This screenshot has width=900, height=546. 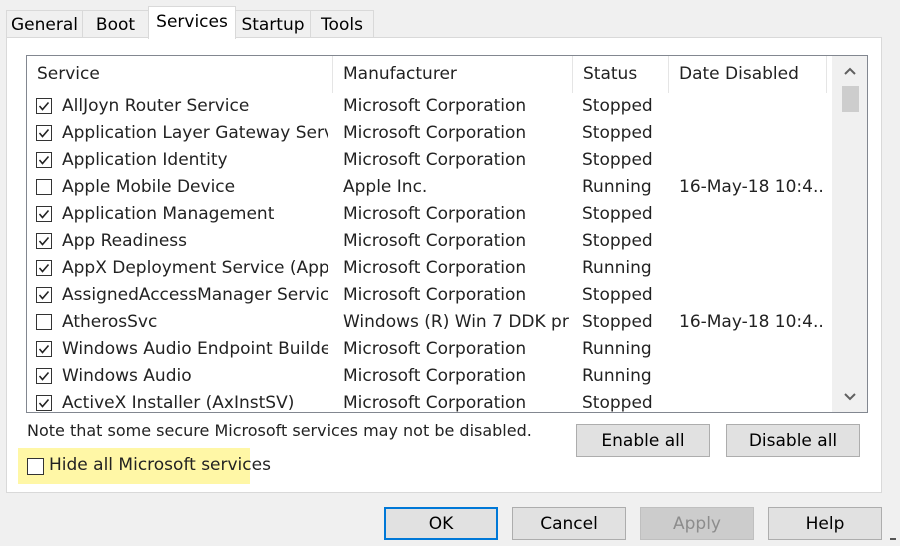 I want to click on column-header-date-disabled: Date Disabled, so click(x=748, y=74).